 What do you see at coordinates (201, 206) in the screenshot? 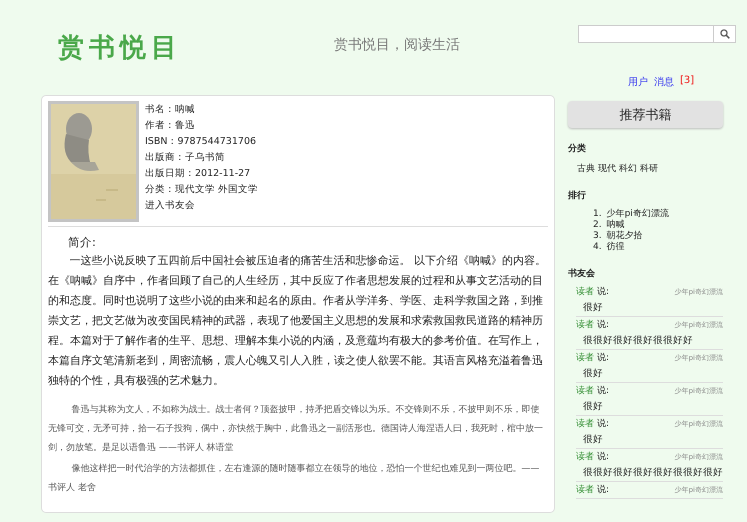
I see `book-club-link: 进入书友会` at bounding box center [201, 206].